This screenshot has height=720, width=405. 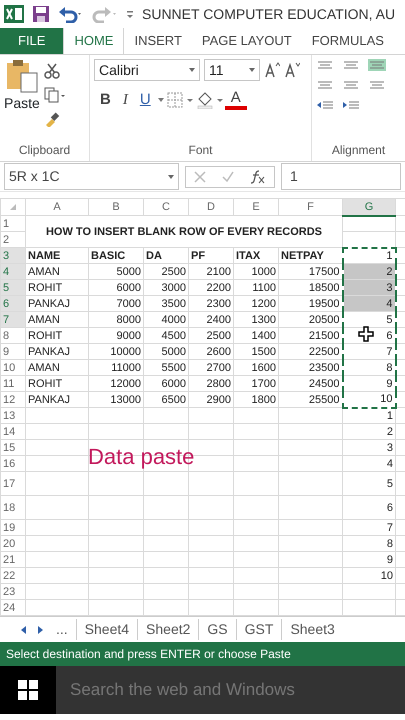 What do you see at coordinates (369, 400) in the screenshot?
I see `table-cell: 10` at bounding box center [369, 400].